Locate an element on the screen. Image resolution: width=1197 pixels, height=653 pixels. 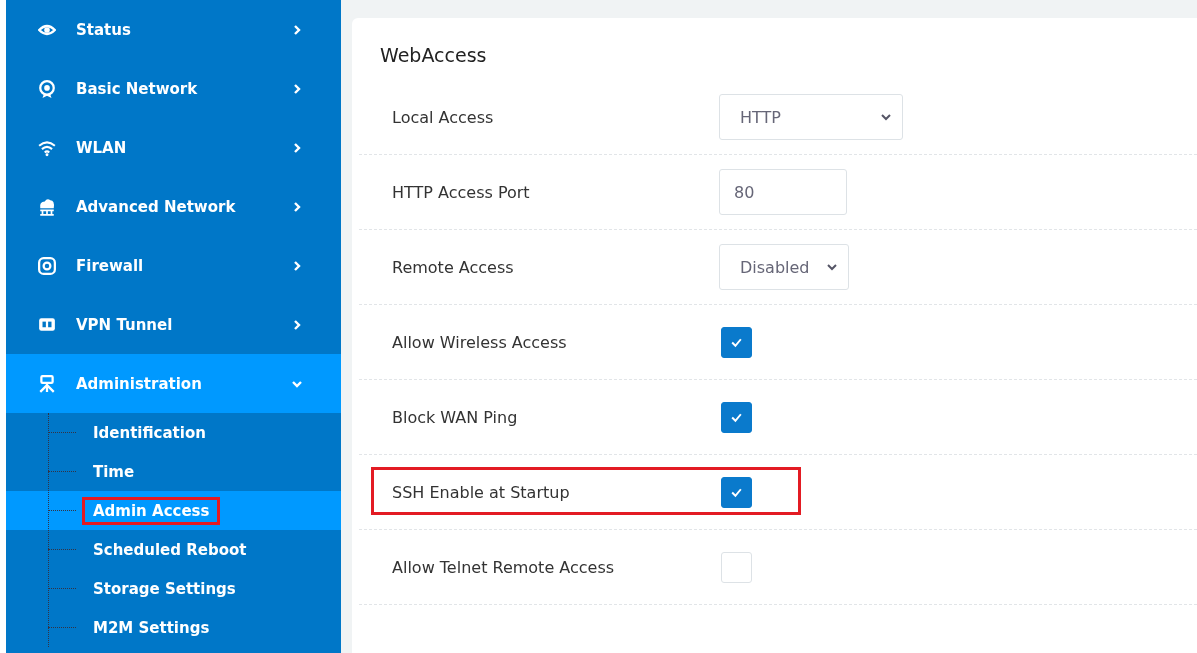
firewall-icon is located at coordinates (47, 265).